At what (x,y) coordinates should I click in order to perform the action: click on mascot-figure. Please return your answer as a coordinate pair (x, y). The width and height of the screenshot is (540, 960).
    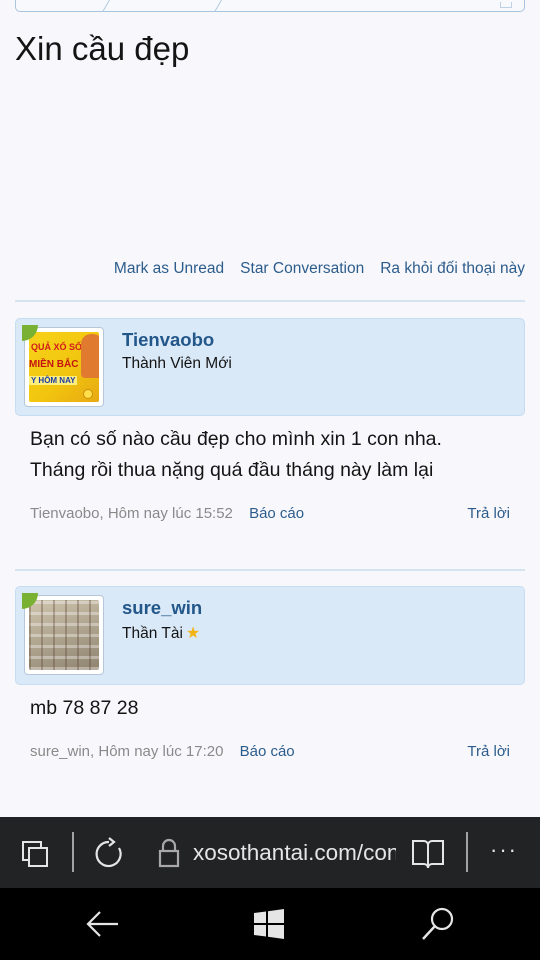
    Looking at the image, I should click on (90, 356).